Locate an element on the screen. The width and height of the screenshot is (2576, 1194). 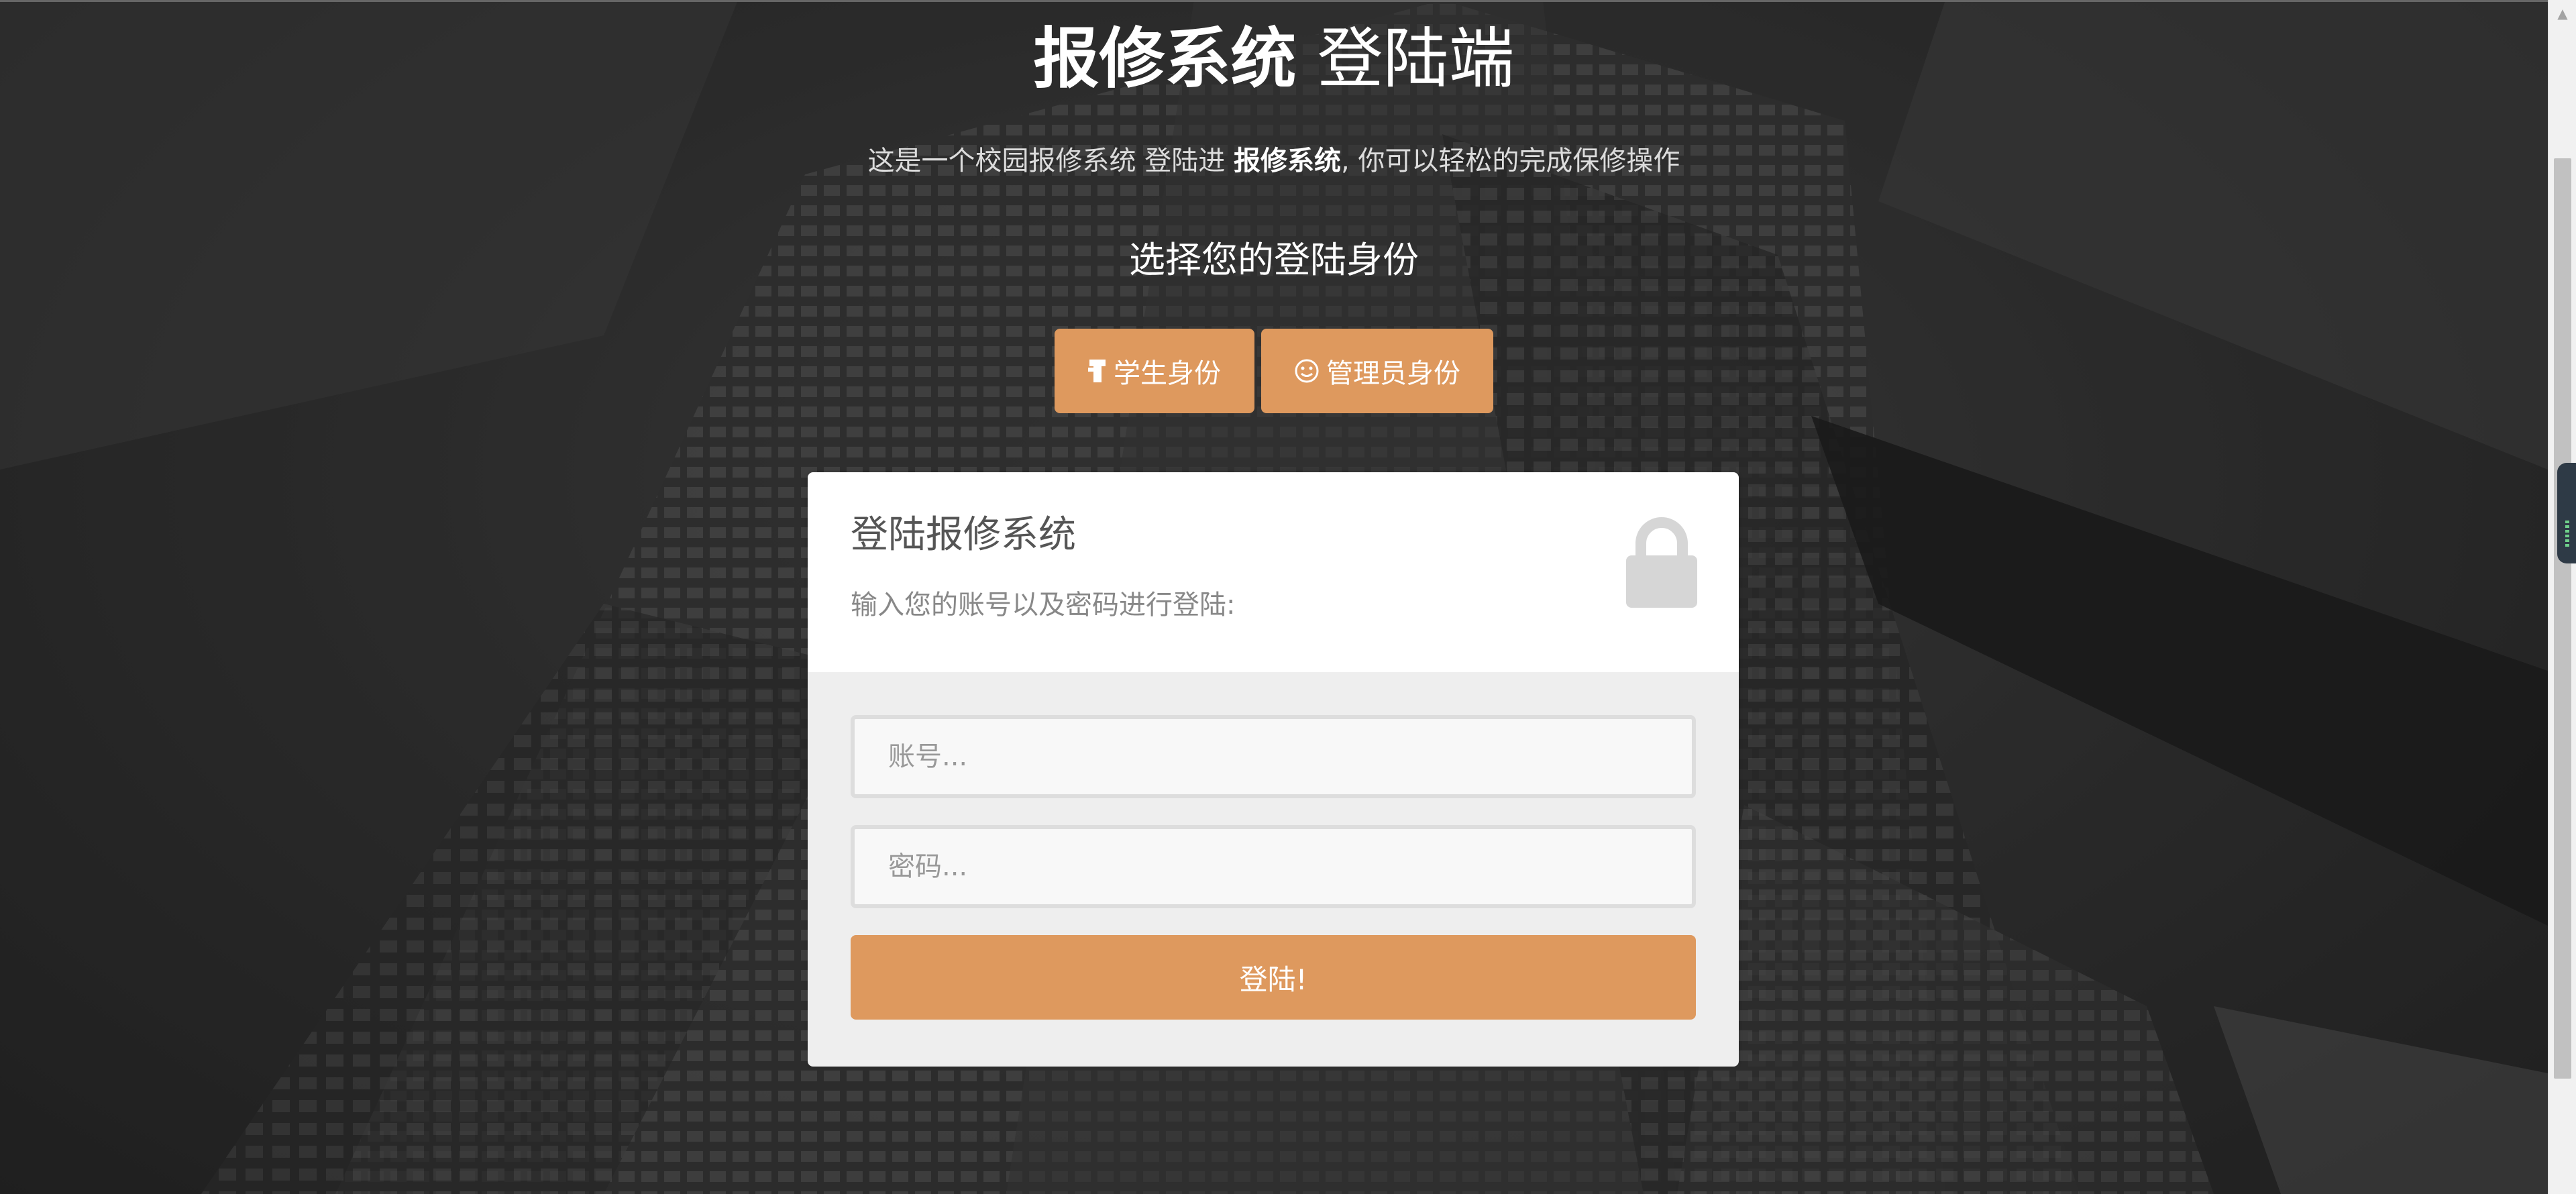
top-border is located at coordinates (1274, 1).